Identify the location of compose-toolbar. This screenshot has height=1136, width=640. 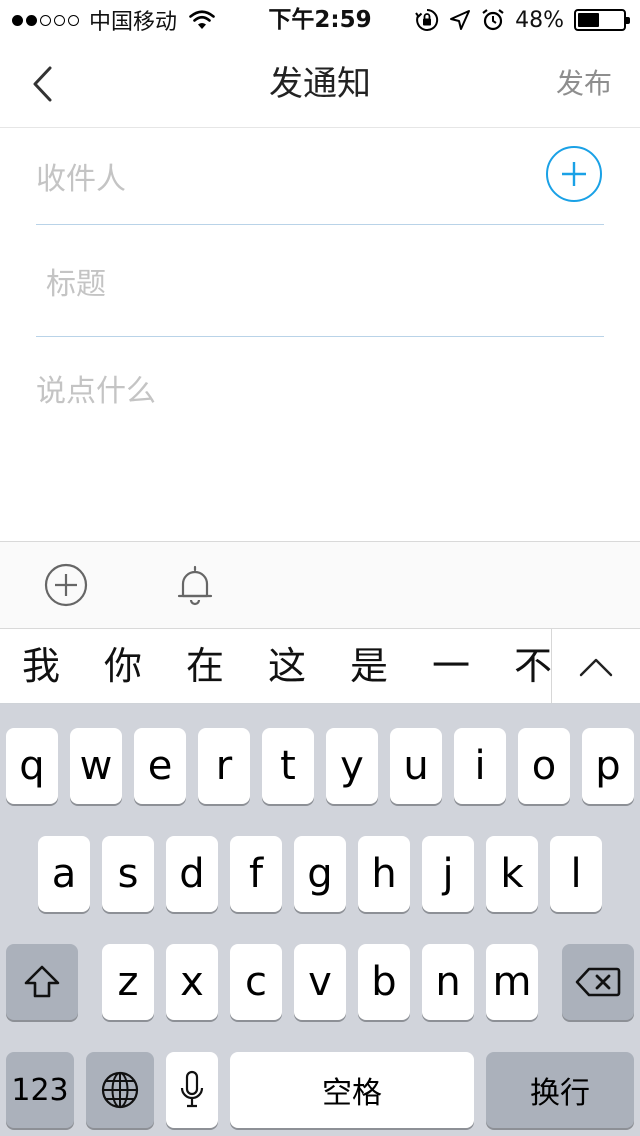
(320, 585).